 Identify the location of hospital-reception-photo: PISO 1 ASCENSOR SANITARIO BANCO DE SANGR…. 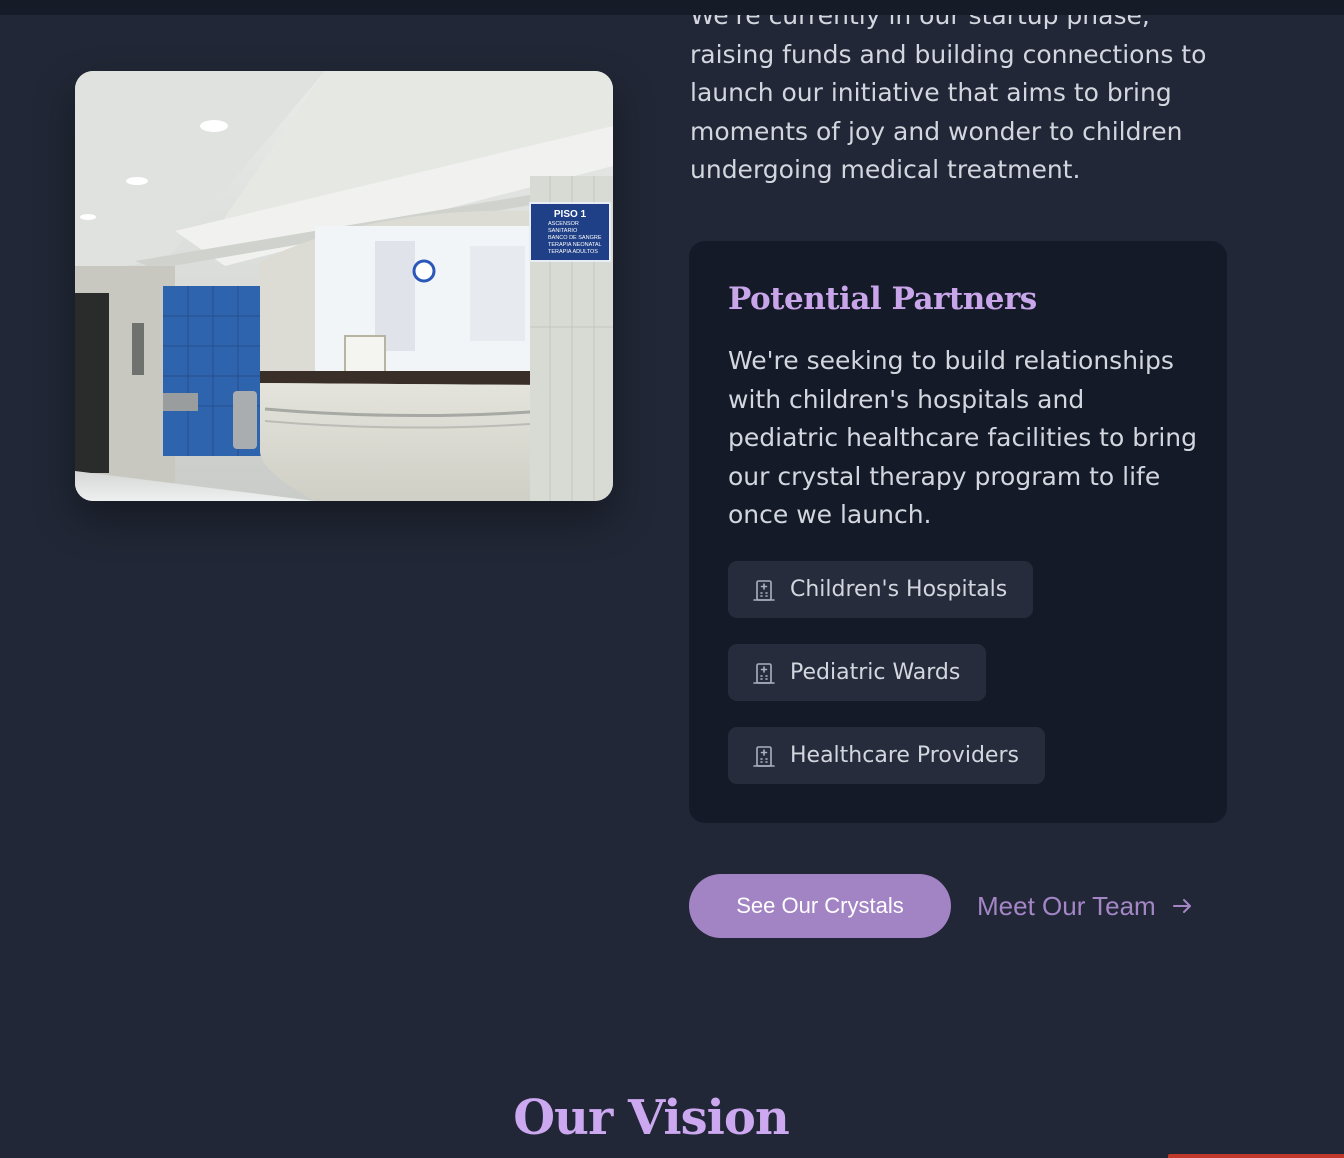
(344, 286).